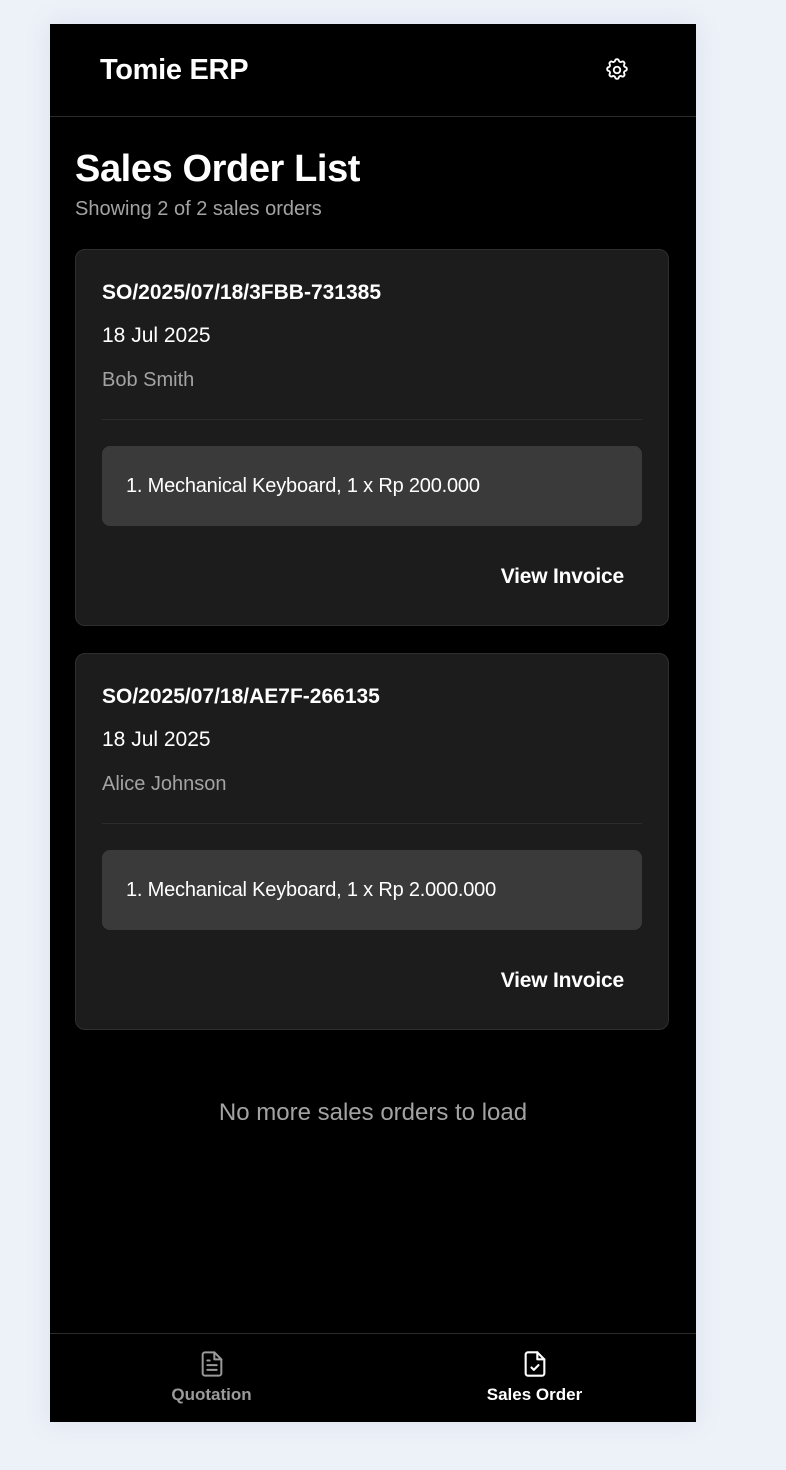 The height and width of the screenshot is (1470, 786). Describe the element at coordinates (218, 169) in the screenshot. I see `page-title: Sales Order List` at that location.